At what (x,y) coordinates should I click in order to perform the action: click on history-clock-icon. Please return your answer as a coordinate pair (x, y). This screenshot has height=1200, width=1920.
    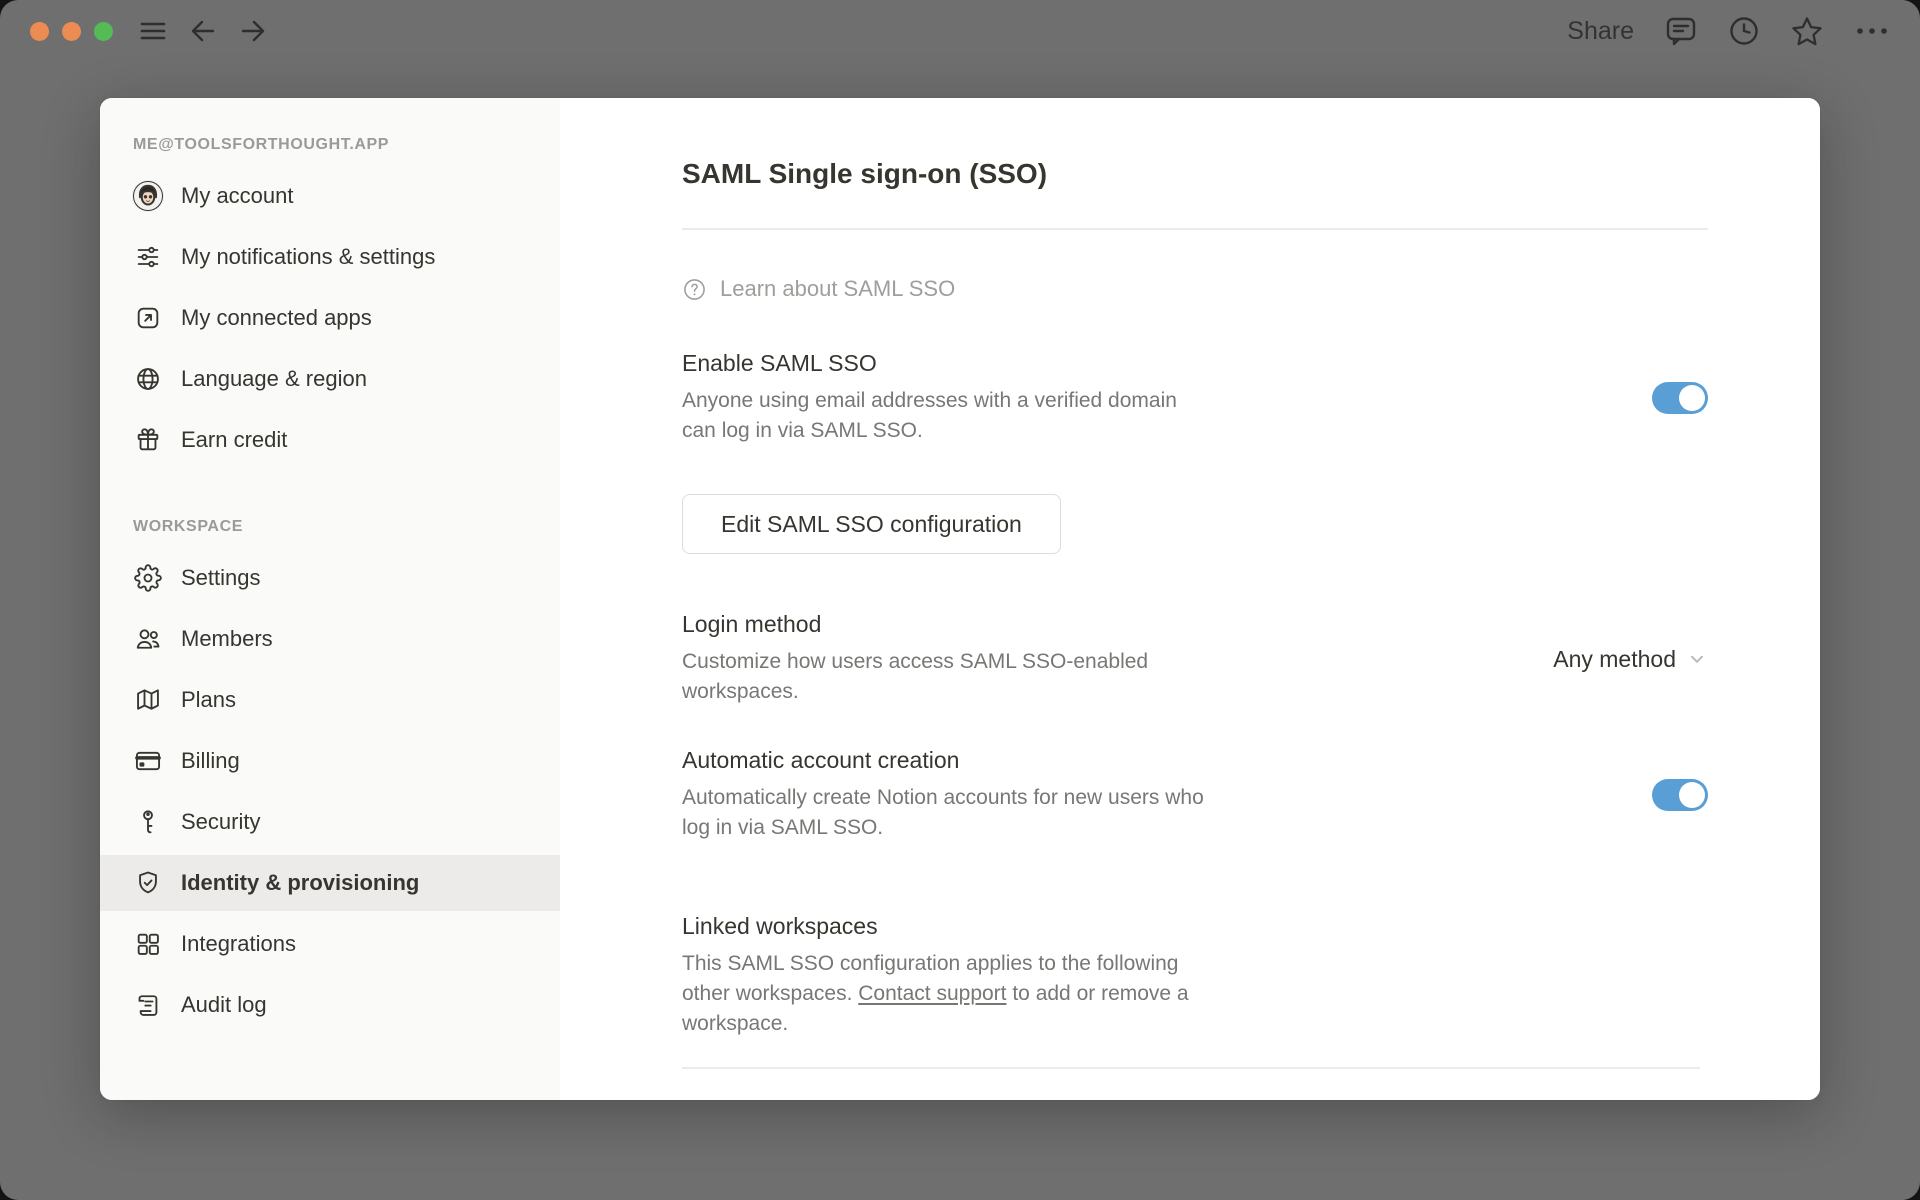
    Looking at the image, I should click on (1744, 31).